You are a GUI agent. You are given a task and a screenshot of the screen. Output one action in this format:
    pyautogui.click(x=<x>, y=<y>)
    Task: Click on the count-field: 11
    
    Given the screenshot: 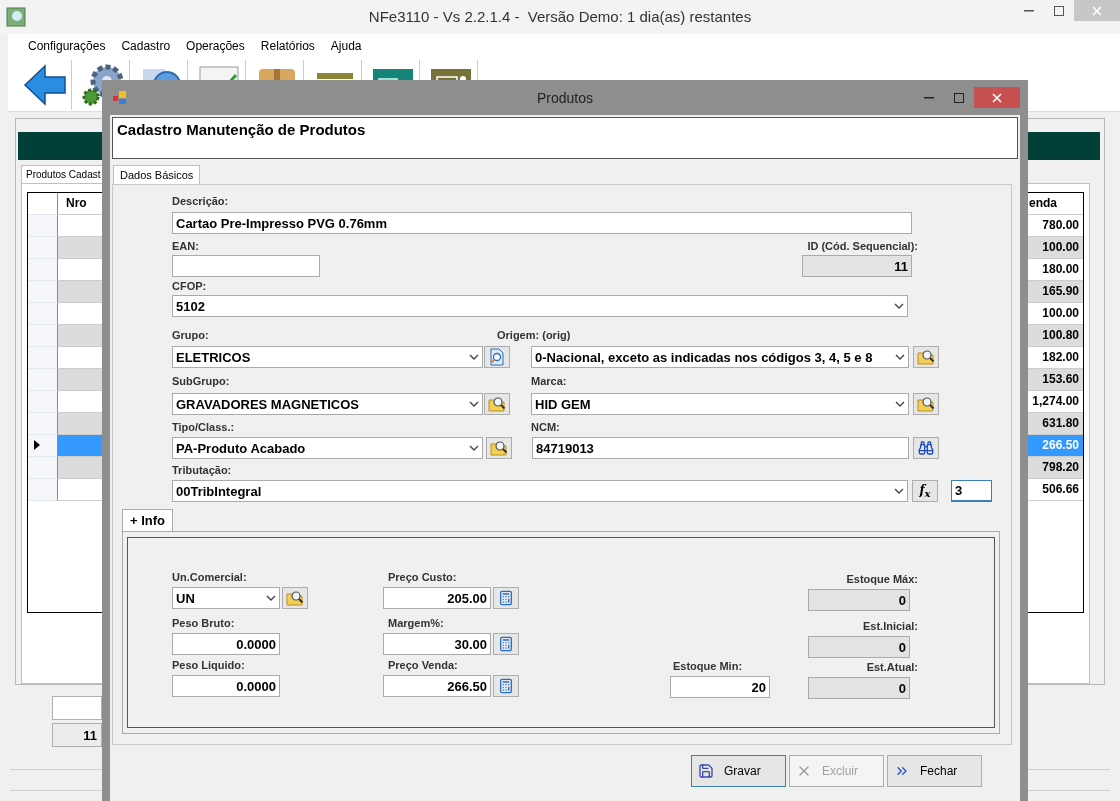 What is the action you would take?
    pyautogui.click(x=77, y=735)
    